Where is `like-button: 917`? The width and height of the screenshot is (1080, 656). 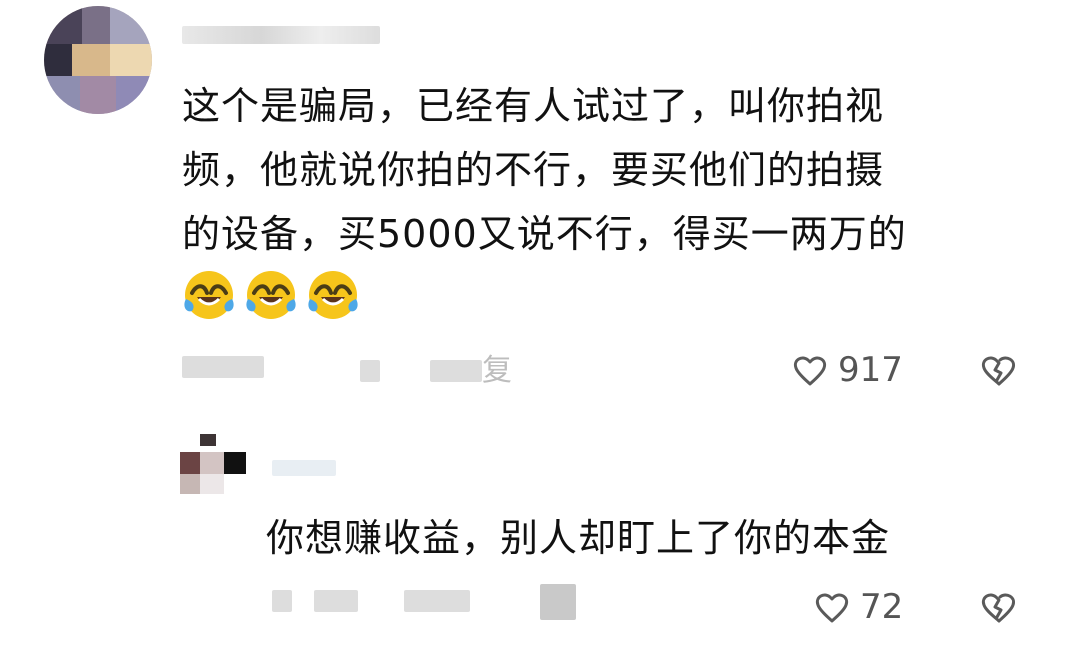 like-button: 917 is located at coordinates (846, 370).